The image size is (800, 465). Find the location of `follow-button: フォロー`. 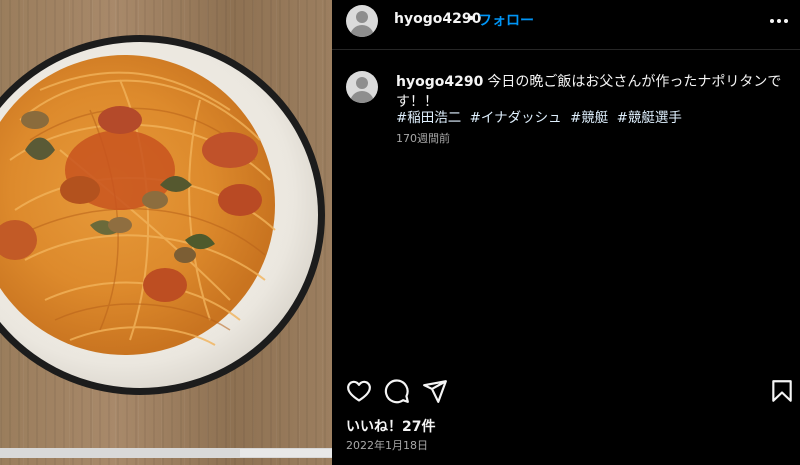

follow-button: フォロー is located at coordinates (506, 20).